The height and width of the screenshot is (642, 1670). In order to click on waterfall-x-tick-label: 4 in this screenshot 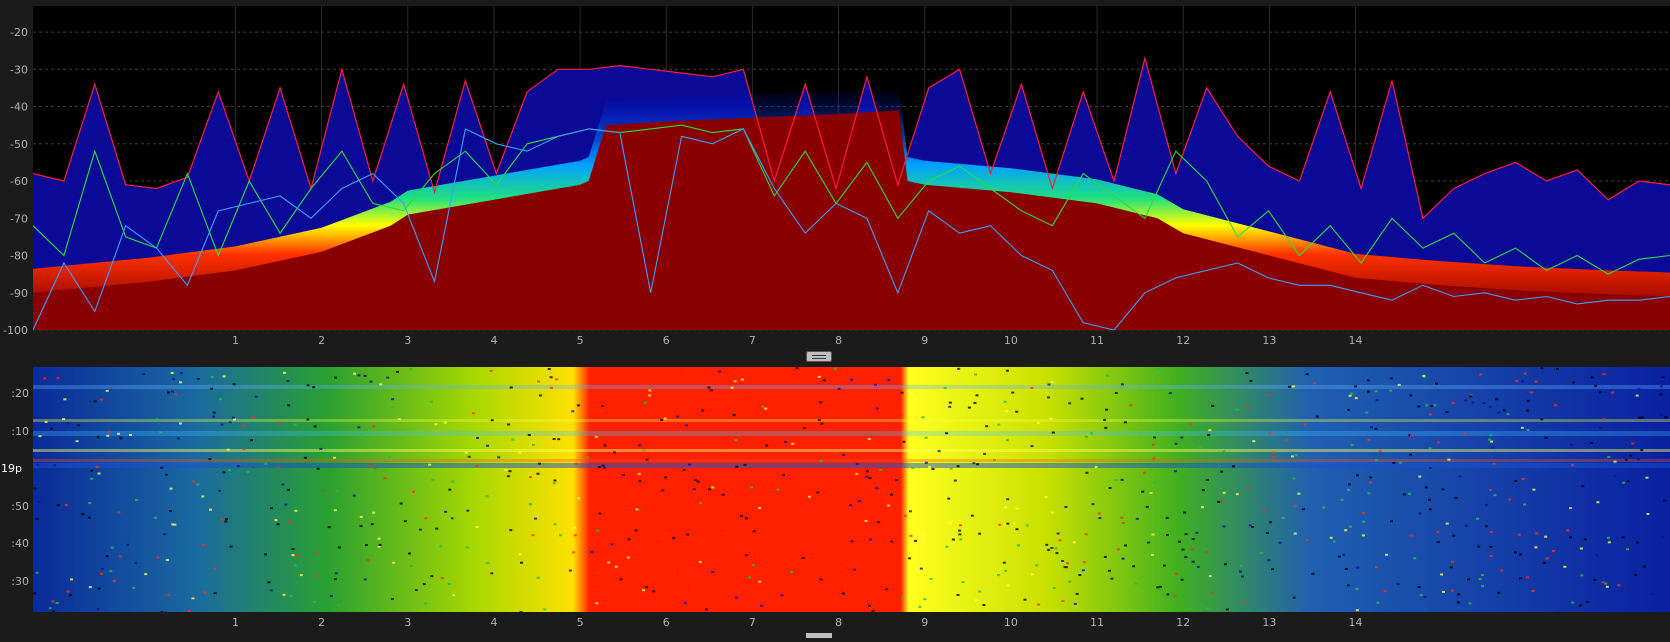, I will do `click(493, 622)`.